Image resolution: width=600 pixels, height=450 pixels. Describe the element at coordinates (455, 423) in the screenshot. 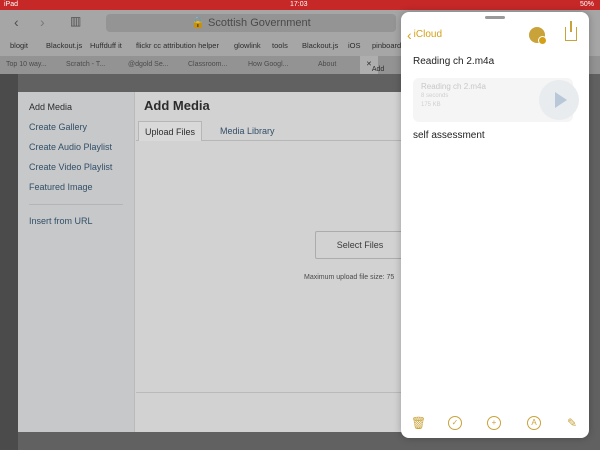

I see `checklist-icon: ✓` at that location.